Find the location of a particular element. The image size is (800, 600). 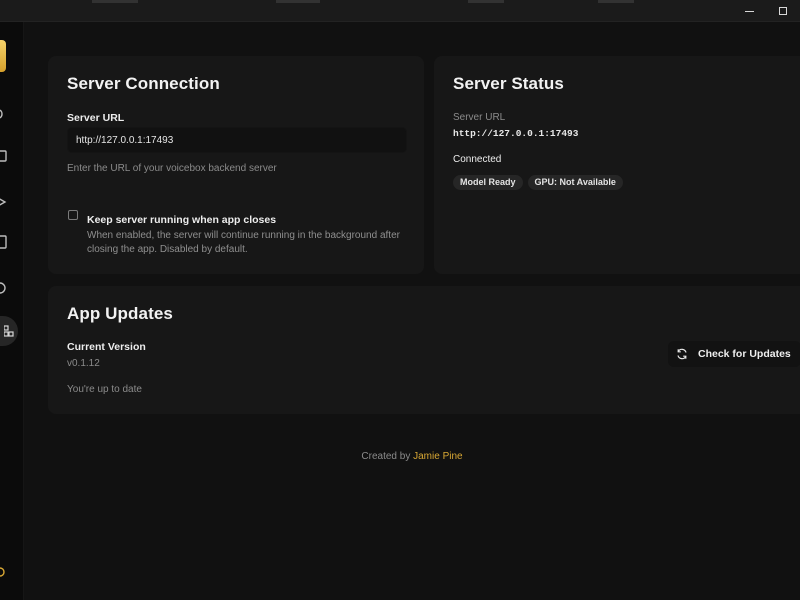

logo-icon is located at coordinates (3, 56).